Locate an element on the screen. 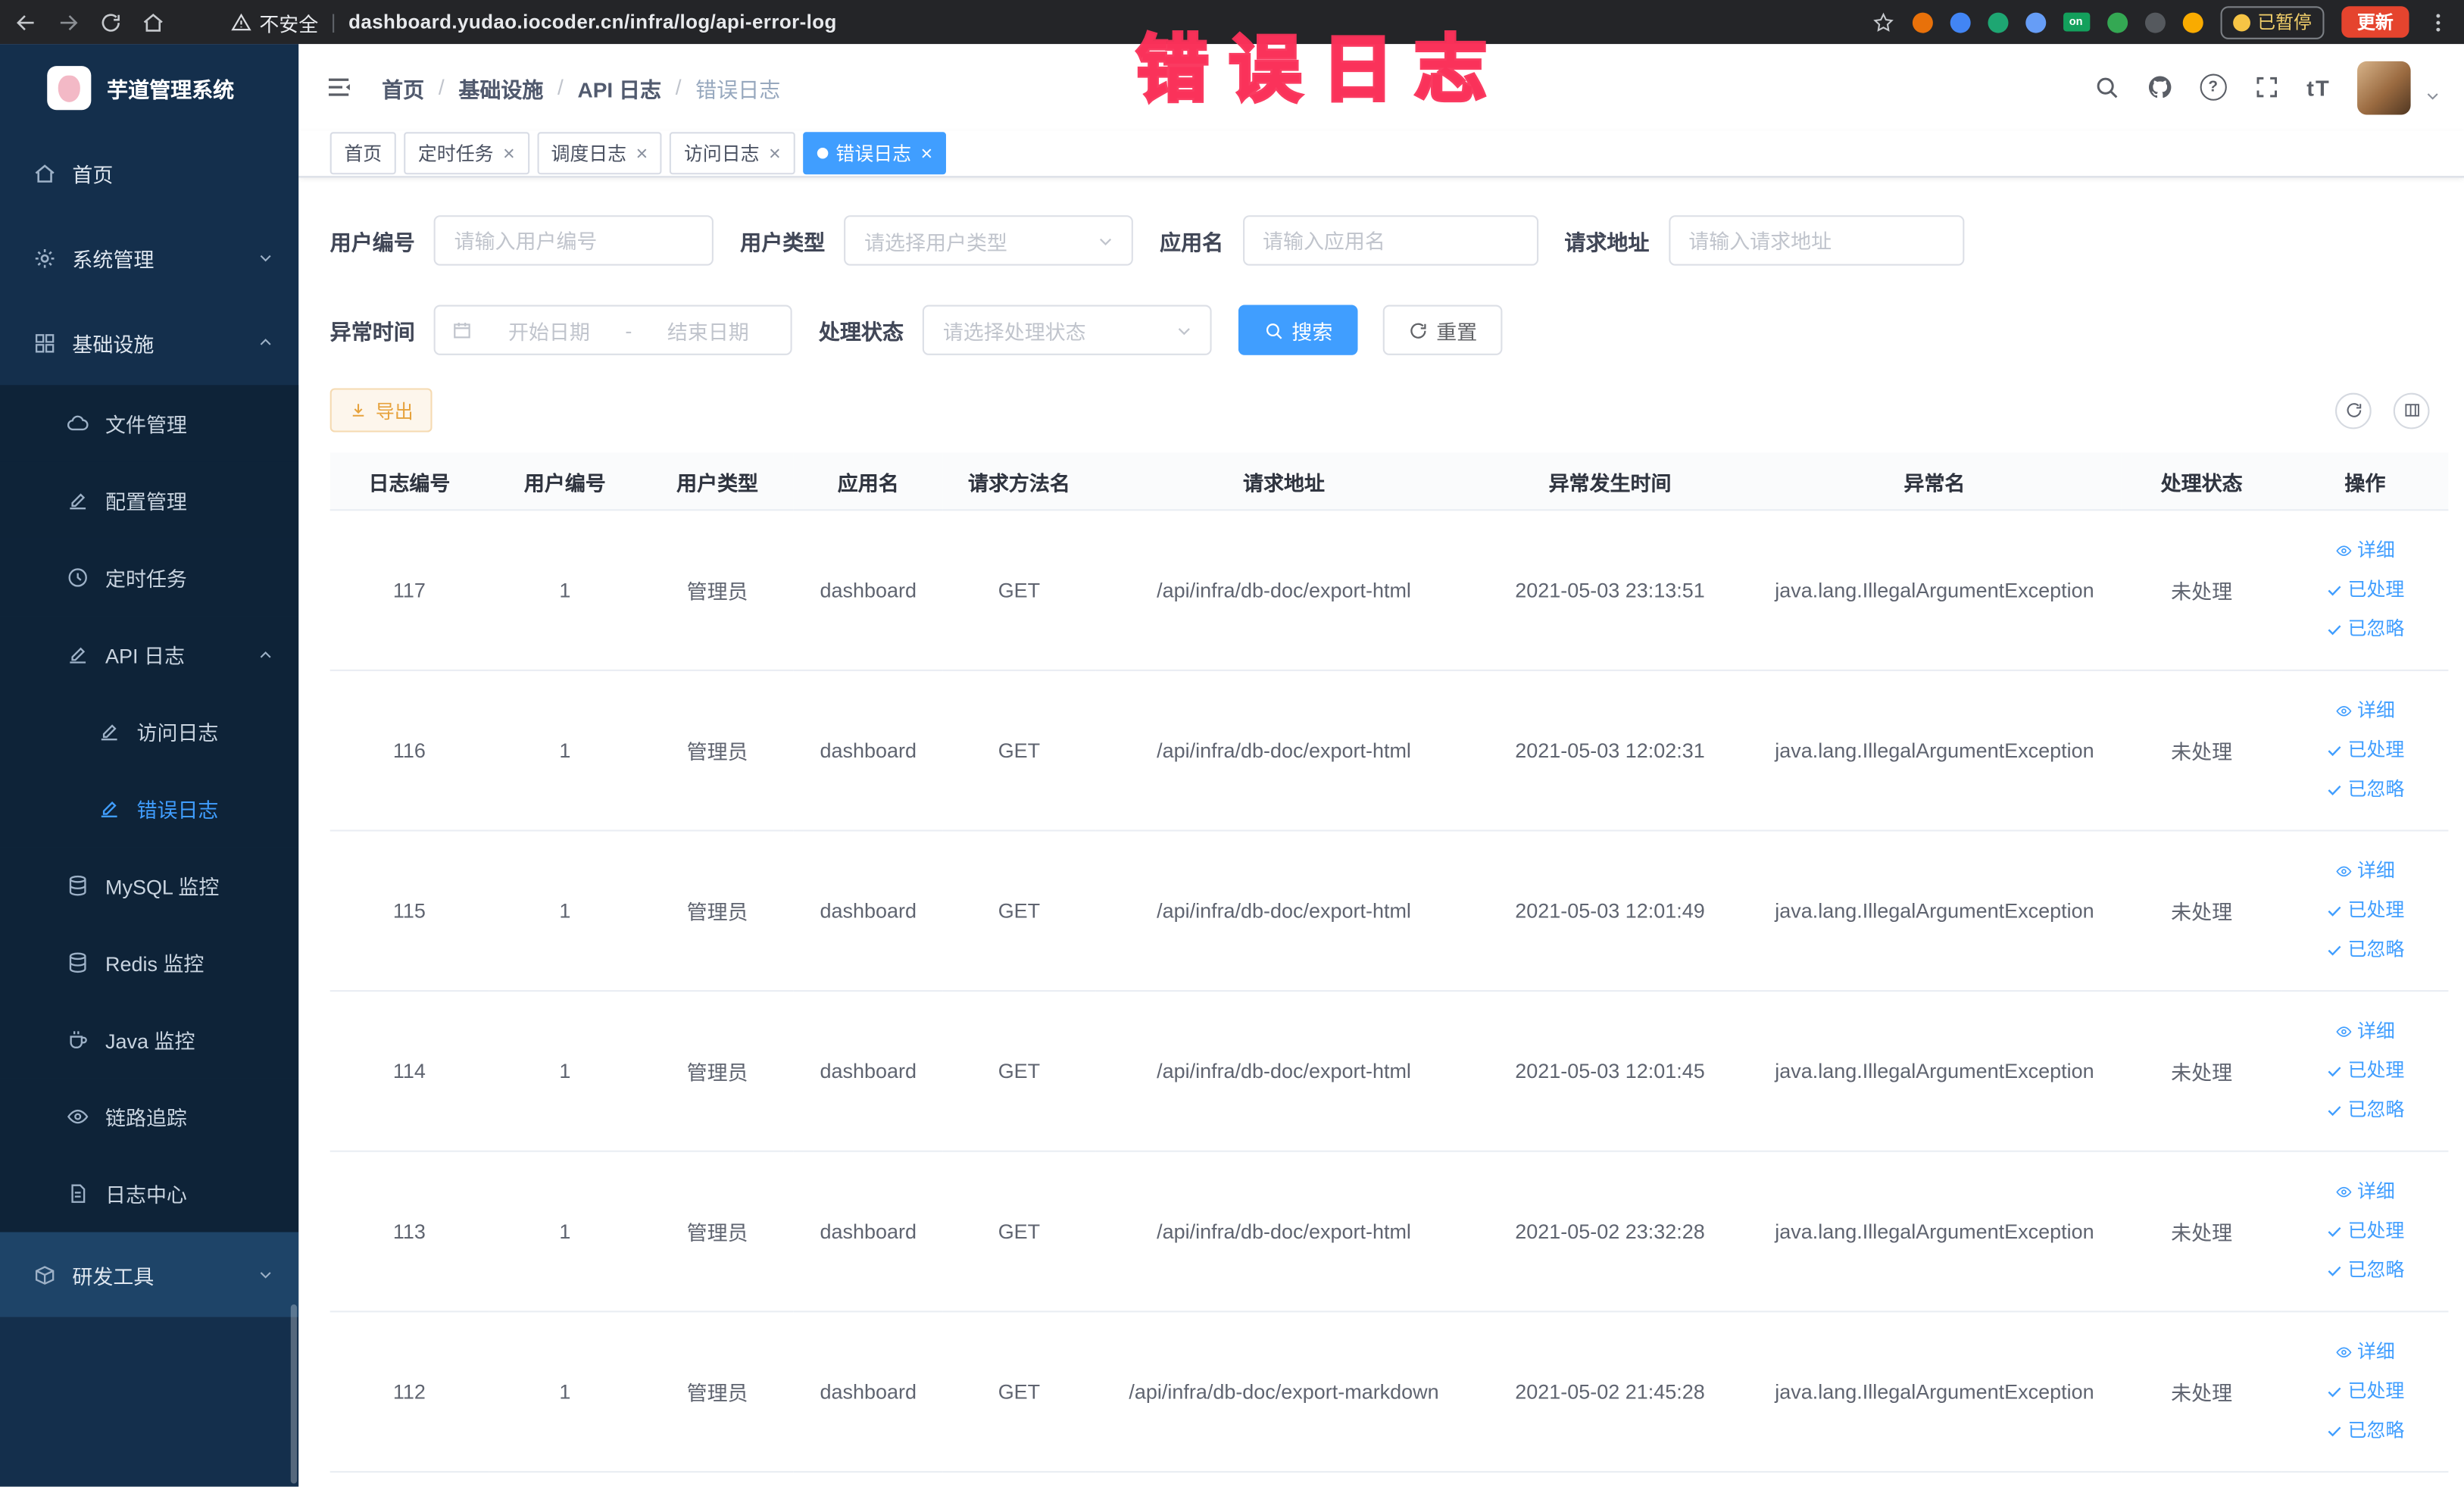 This screenshot has width=2464, height=1487. update-button: 更新 is located at coordinates (2375, 22).